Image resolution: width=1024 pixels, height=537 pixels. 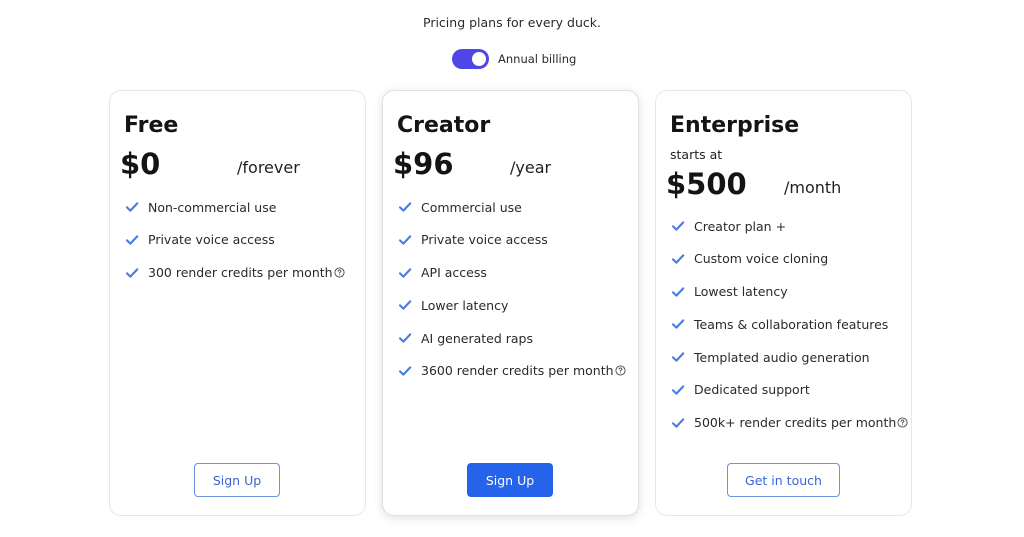 I want to click on annual-billing-label: Annual billing, so click(x=537, y=59).